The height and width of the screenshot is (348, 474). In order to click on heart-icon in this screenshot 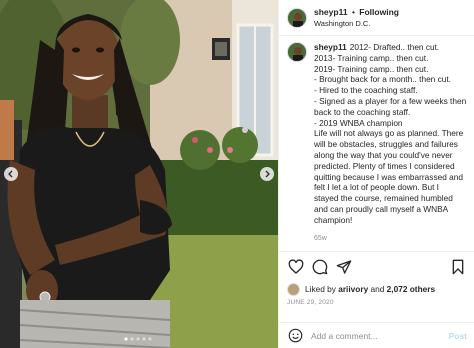, I will do `click(296, 266)`.